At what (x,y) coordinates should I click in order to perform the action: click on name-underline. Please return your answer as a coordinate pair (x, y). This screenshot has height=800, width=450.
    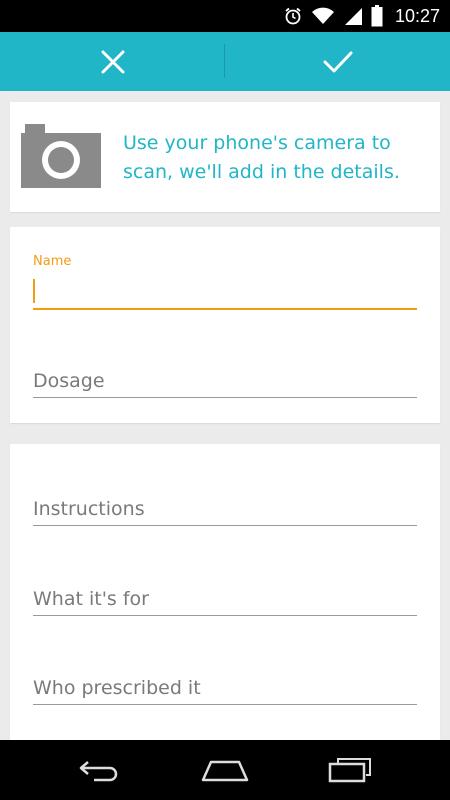
    Looking at the image, I should click on (225, 309).